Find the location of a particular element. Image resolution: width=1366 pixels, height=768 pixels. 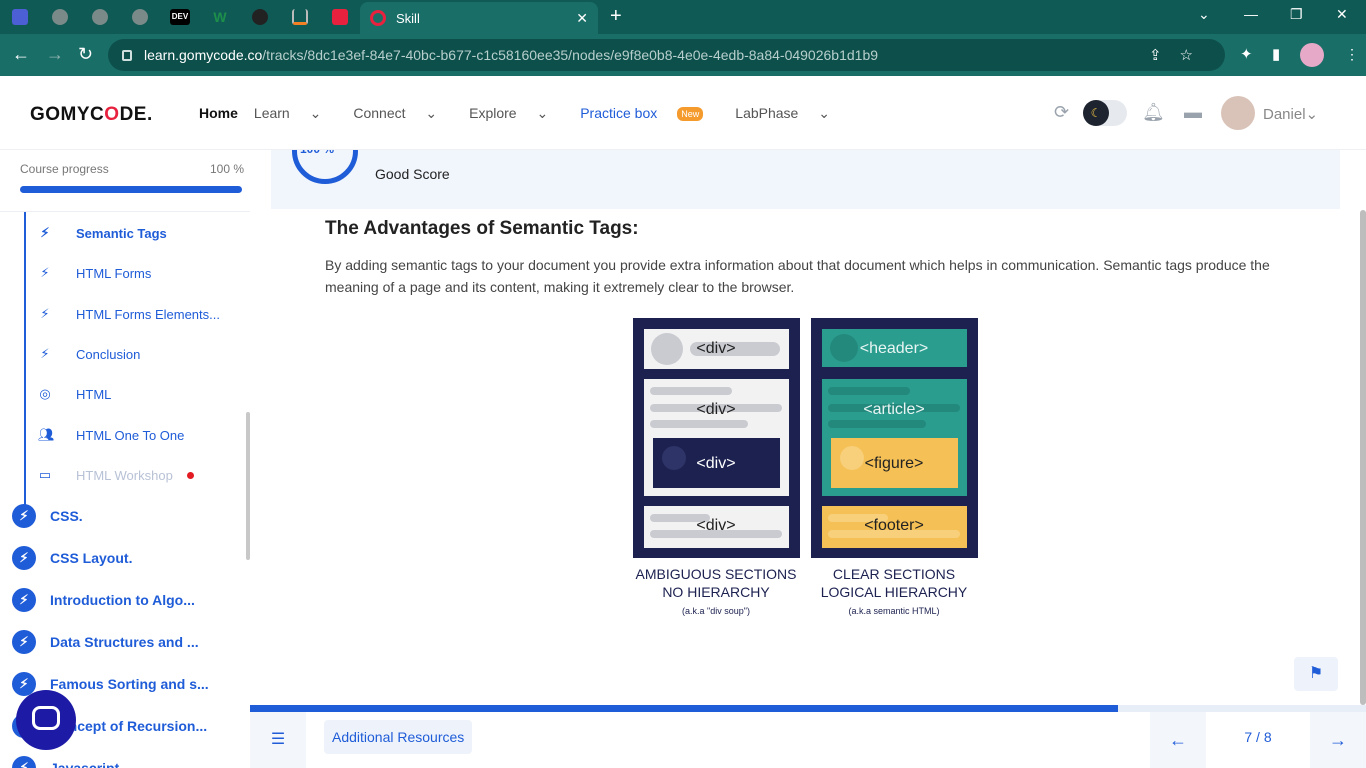

forward-icon: → is located at coordinates (55, 54).